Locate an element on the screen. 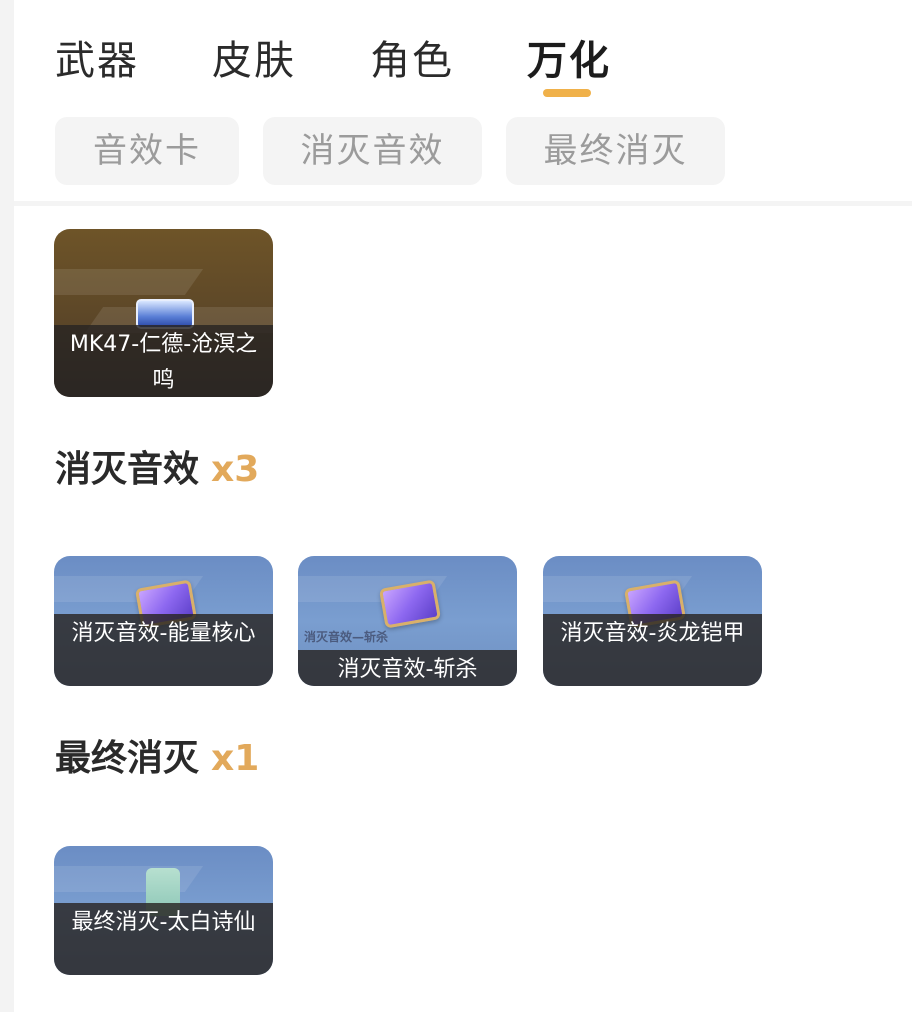  tab-characters: 角色 is located at coordinates (412, 61).